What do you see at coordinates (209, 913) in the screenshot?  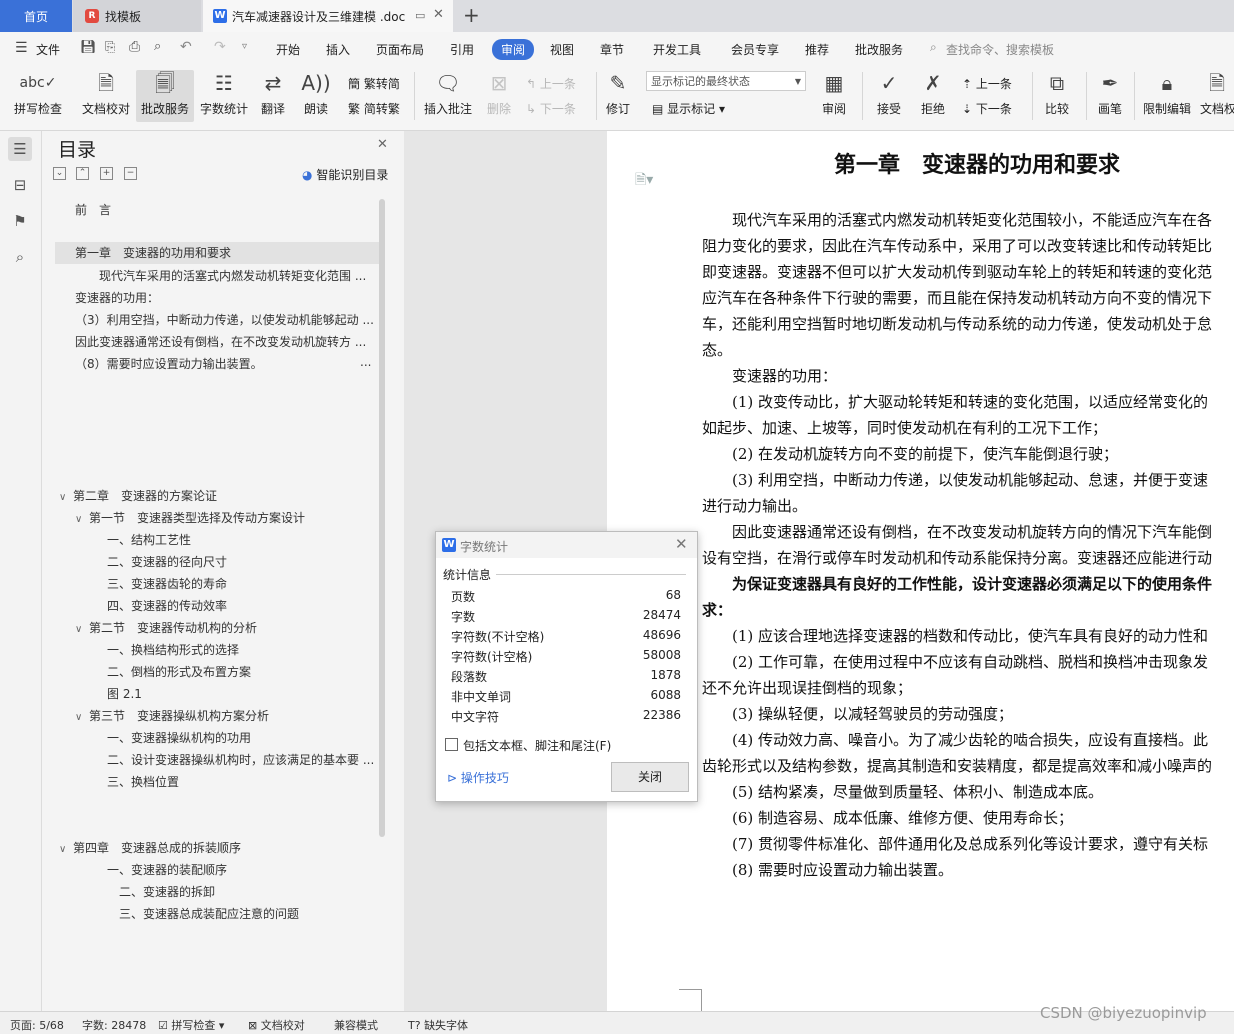 I see `toc-item: 三、变速器总成装配应注意的问题` at bounding box center [209, 913].